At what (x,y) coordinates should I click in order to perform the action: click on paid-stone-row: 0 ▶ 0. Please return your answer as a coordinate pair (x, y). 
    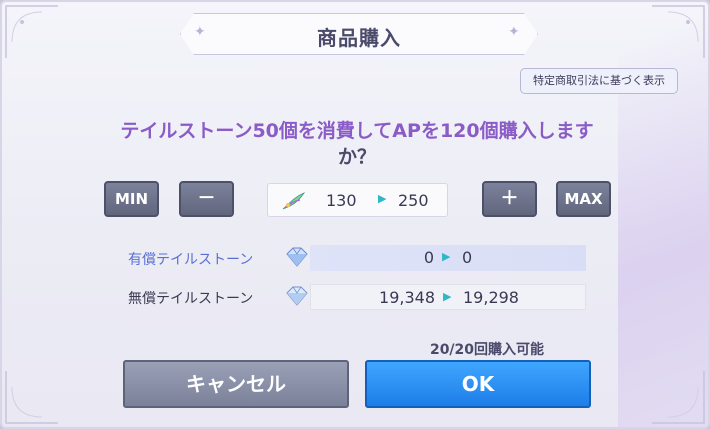
    Looking at the image, I should click on (448, 258).